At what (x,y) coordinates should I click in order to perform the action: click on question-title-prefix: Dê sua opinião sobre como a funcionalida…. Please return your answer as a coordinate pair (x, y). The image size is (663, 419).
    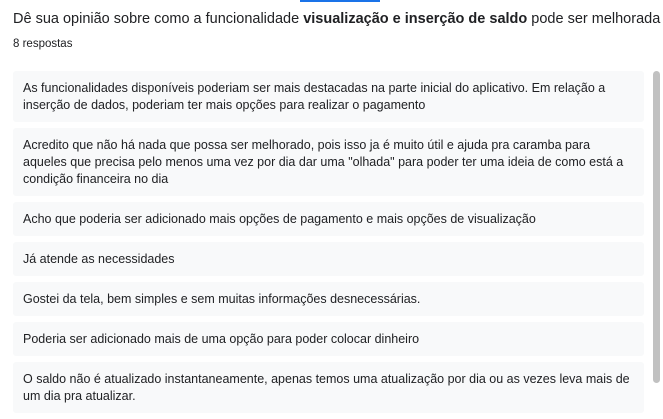
    Looking at the image, I should click on (158, 19).